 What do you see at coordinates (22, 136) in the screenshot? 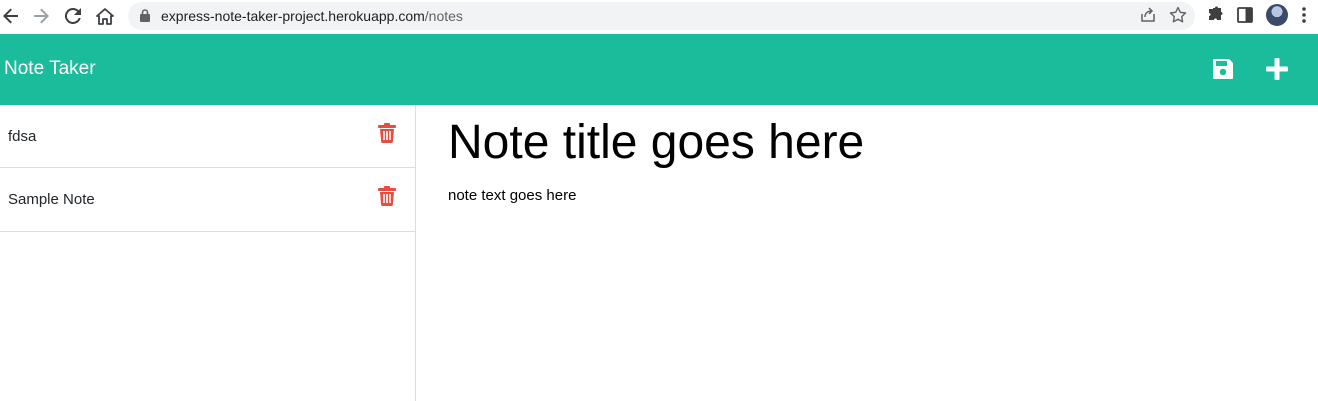
I see `note-label: fdsa` at bounding box center [22, 136].